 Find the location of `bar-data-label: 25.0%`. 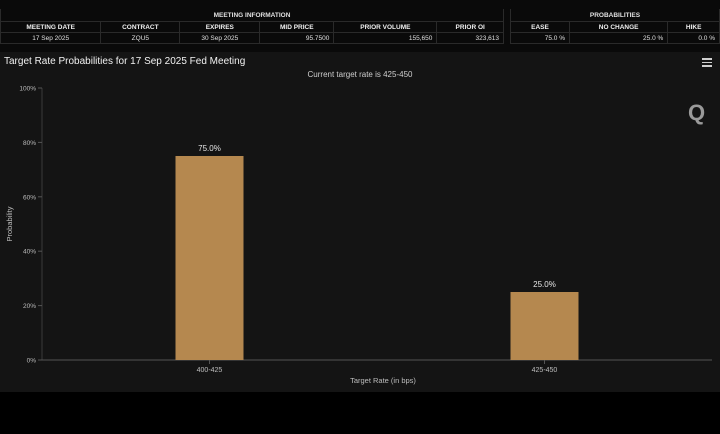

bar-data-label: 25.0% is located at coordinates (544, 284).